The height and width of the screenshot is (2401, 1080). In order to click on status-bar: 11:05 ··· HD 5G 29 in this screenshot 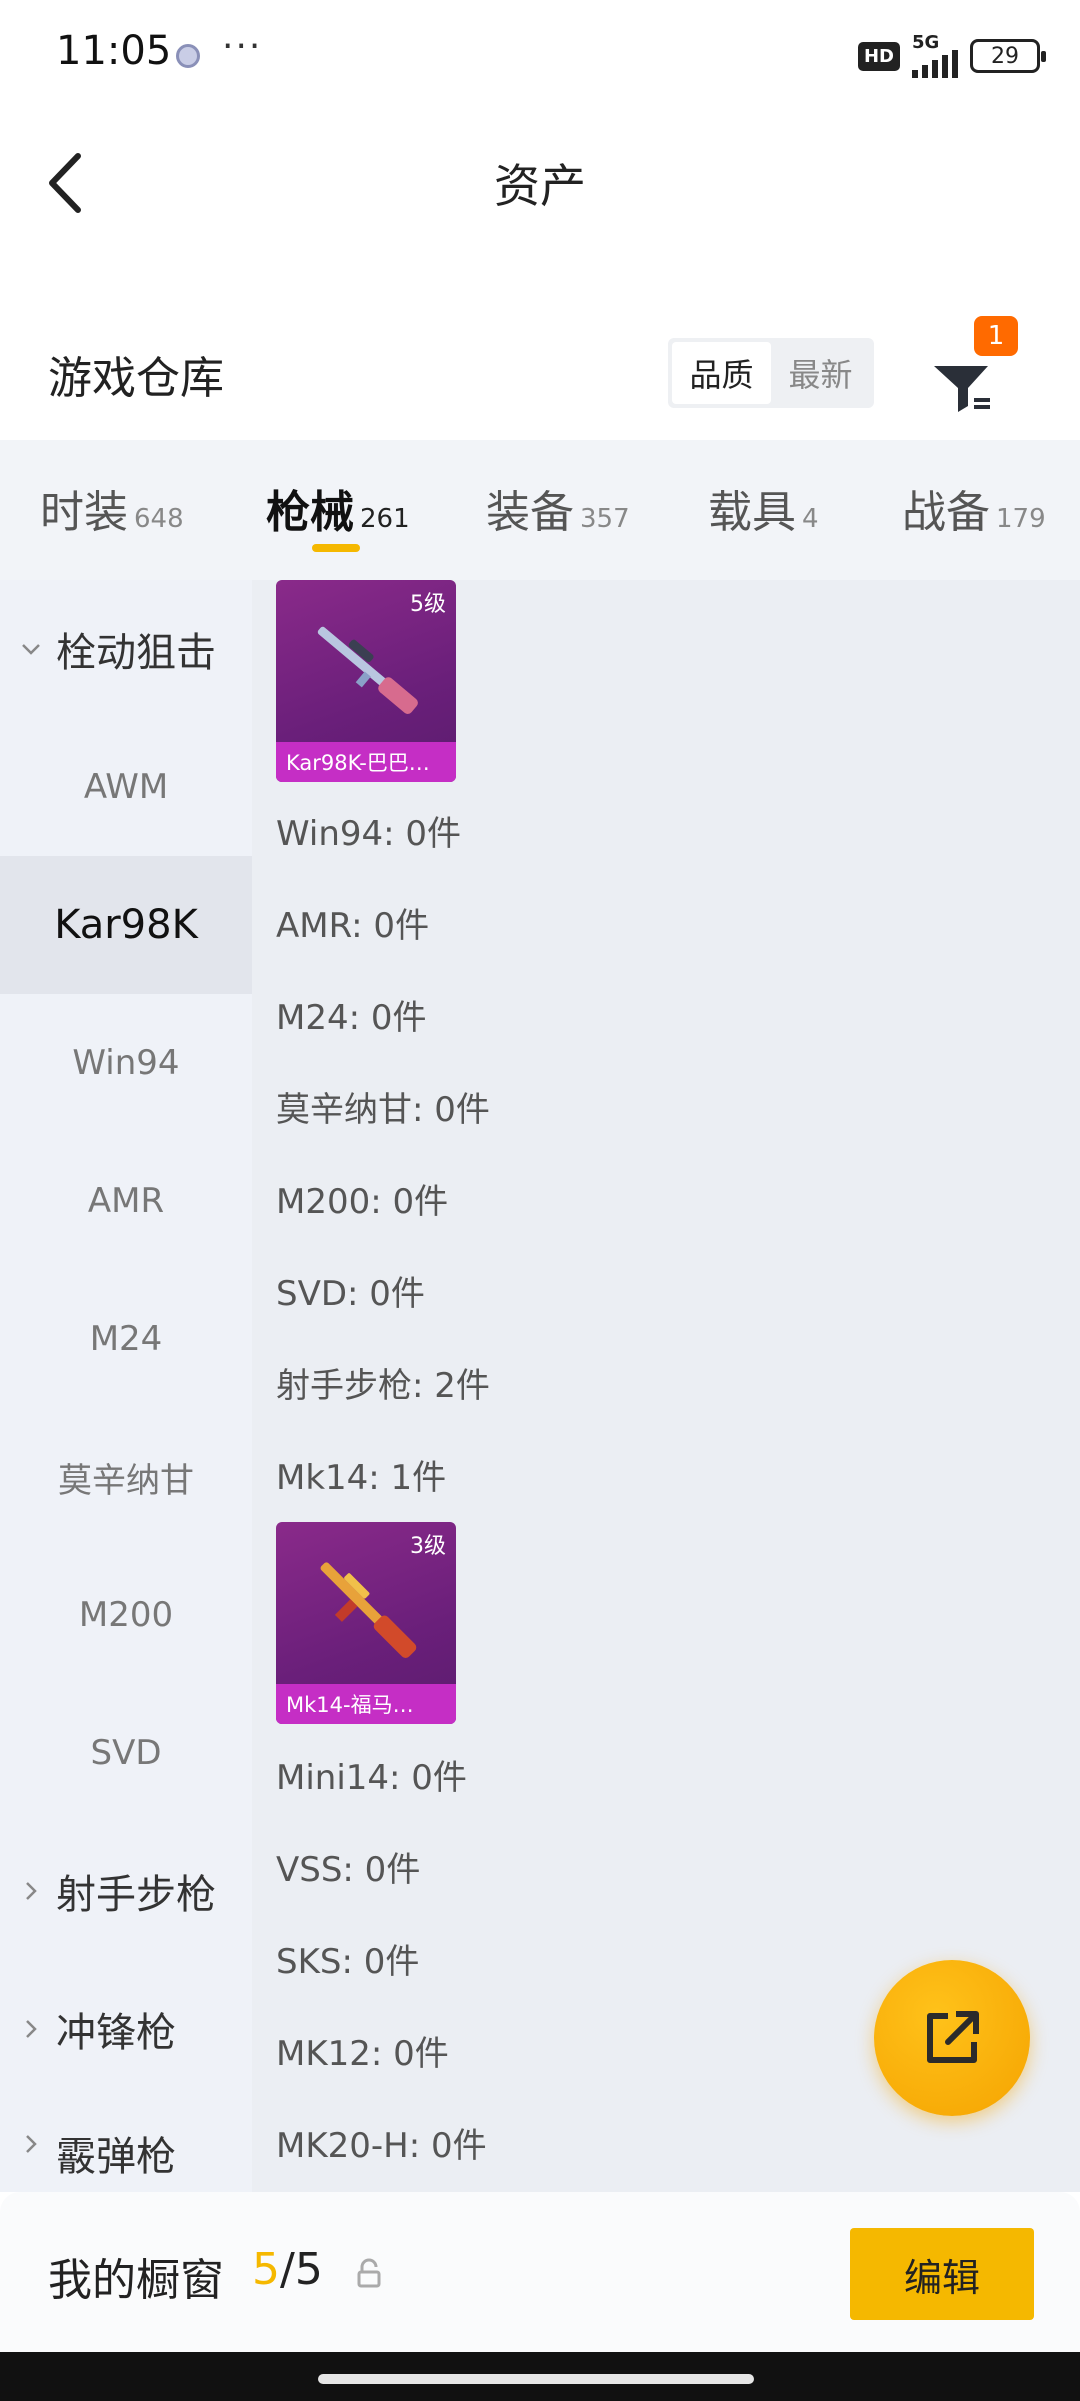, I will do `click(540, 55)`.